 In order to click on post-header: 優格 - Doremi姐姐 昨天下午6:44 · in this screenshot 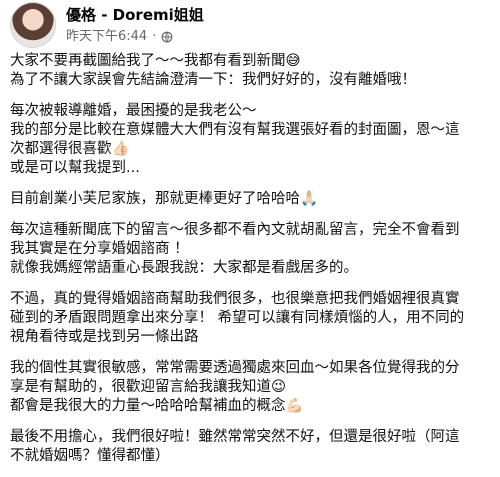, I will do `click(255, 26)`.